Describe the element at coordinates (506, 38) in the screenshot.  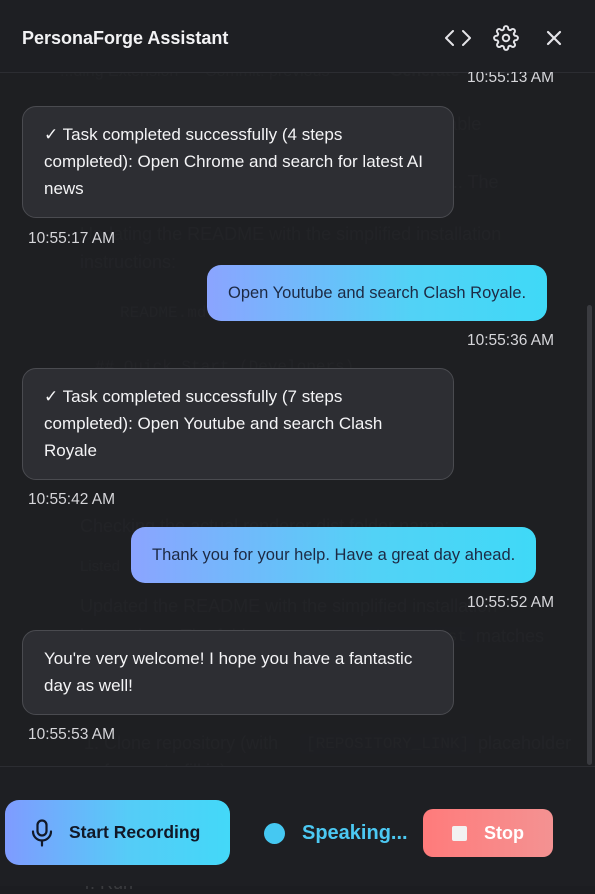
I see `gear-icon` at that location.